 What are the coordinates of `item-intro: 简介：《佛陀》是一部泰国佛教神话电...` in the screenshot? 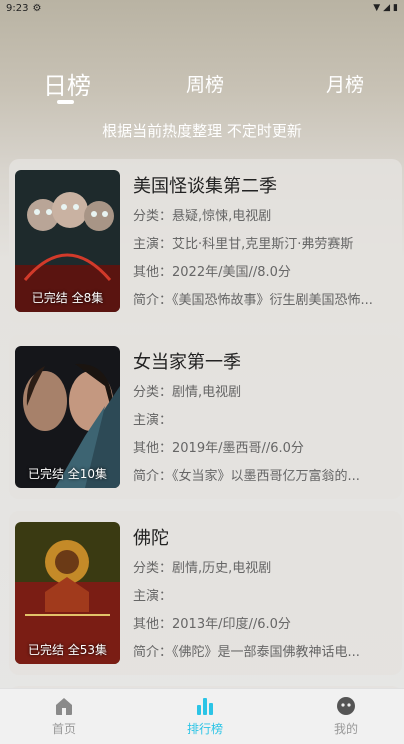 It's located at (246, 652).